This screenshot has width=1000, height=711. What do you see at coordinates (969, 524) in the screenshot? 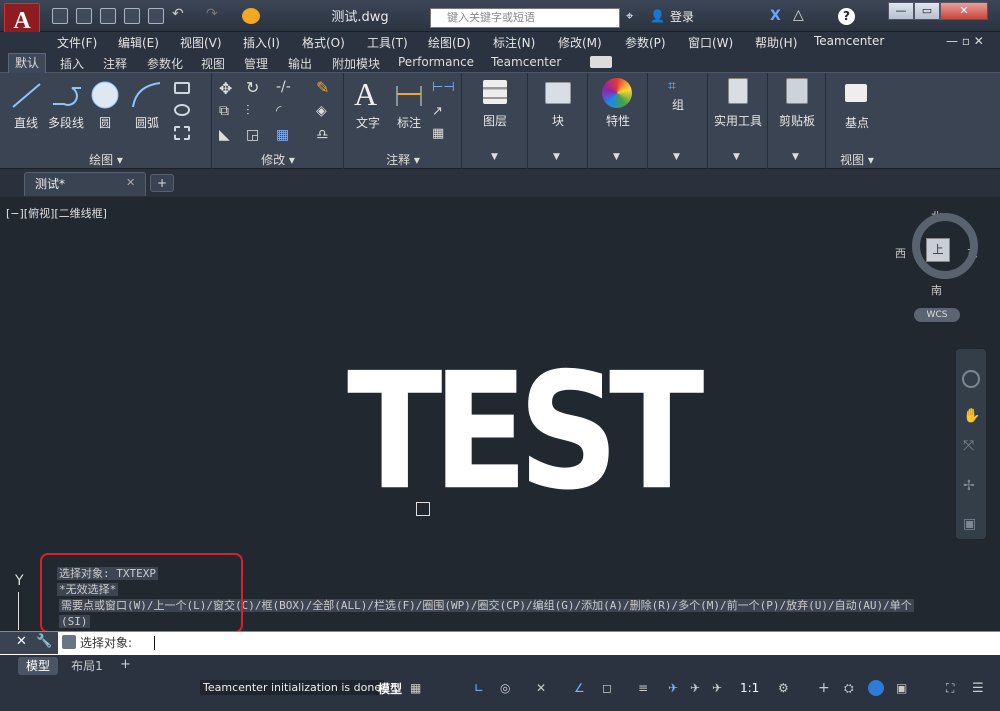
I see `showmotion-icon: ▣` at bounding box center [969, 524].